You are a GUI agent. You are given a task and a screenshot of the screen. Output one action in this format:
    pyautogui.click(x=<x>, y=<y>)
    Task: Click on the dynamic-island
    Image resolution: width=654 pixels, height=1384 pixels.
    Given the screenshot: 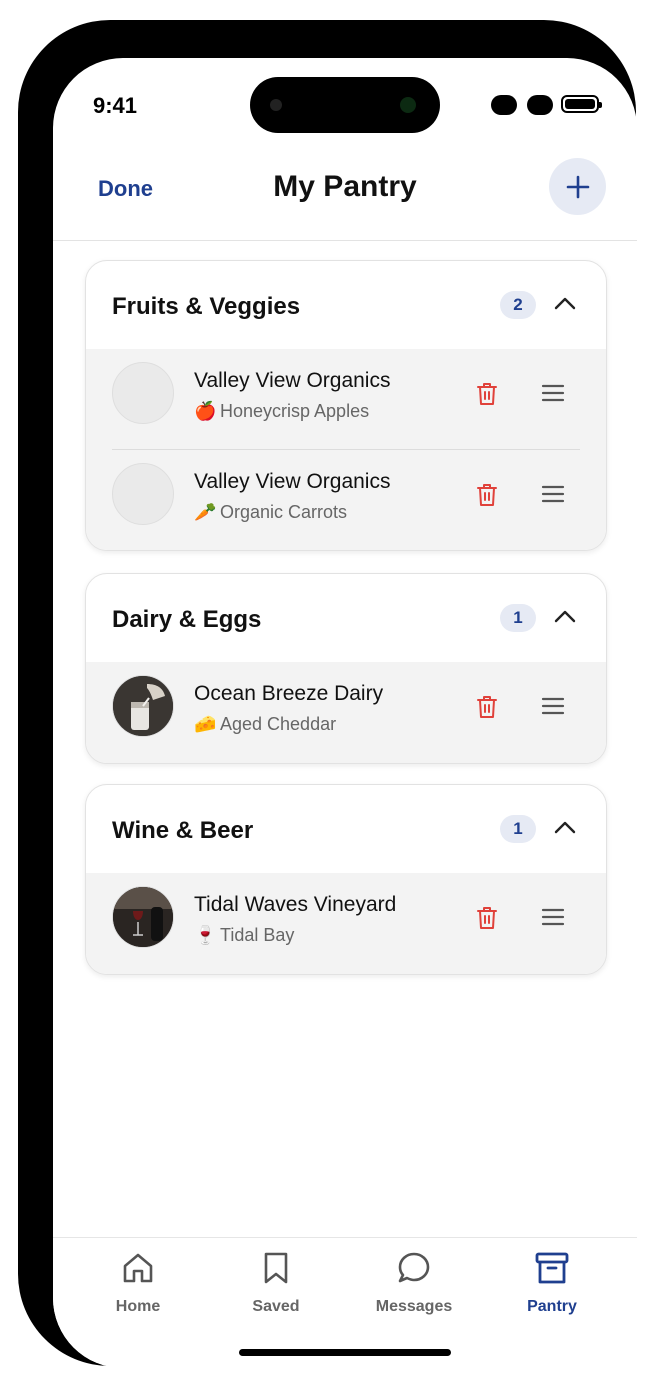 What is the action you would take?
    pyautogui.click(x=345, y=105)
    